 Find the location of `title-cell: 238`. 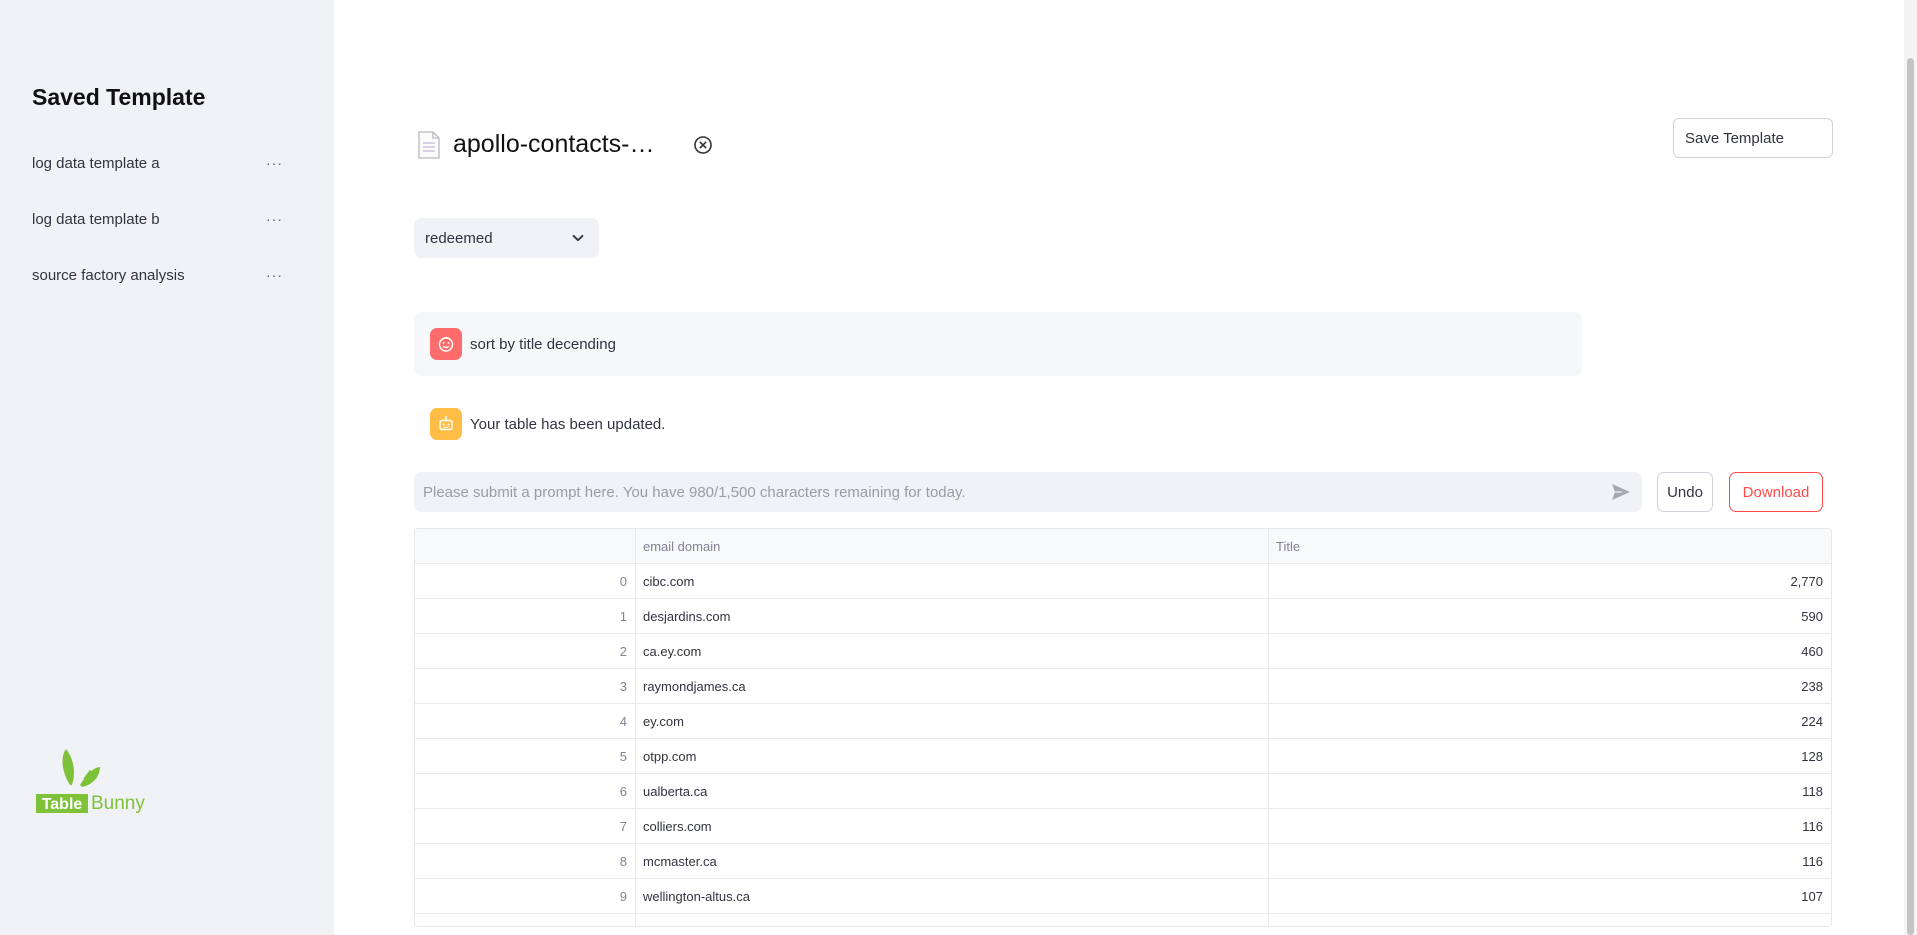

title-cell: 238 is located at coordinates (1550, 686).